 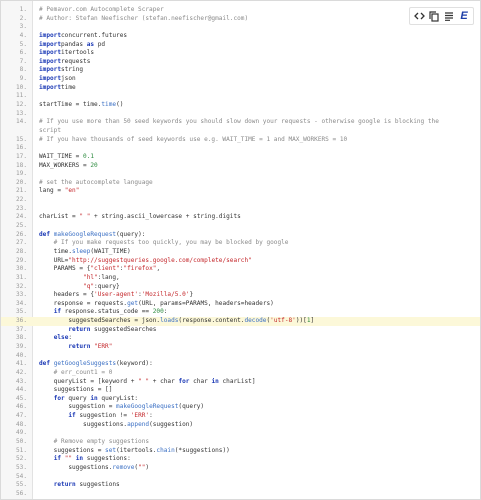 What do you see at coordinates (240, 252) in the screenshot?
I see `code-line: 28. time.sleep(WAIT_TIME)` at bounding box center [240, 252].